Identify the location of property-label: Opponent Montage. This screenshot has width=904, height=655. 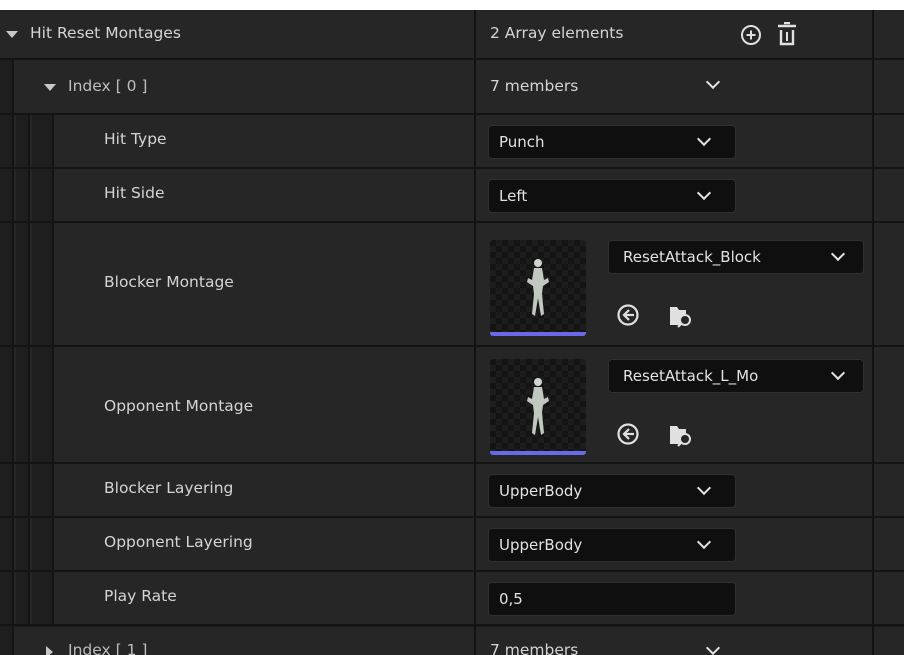
(179, 406).